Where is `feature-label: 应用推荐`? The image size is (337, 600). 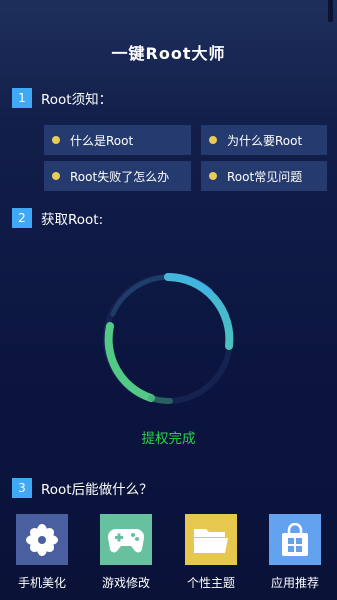 feature-label: 应用推荐 is located at coordinates (294, 583).